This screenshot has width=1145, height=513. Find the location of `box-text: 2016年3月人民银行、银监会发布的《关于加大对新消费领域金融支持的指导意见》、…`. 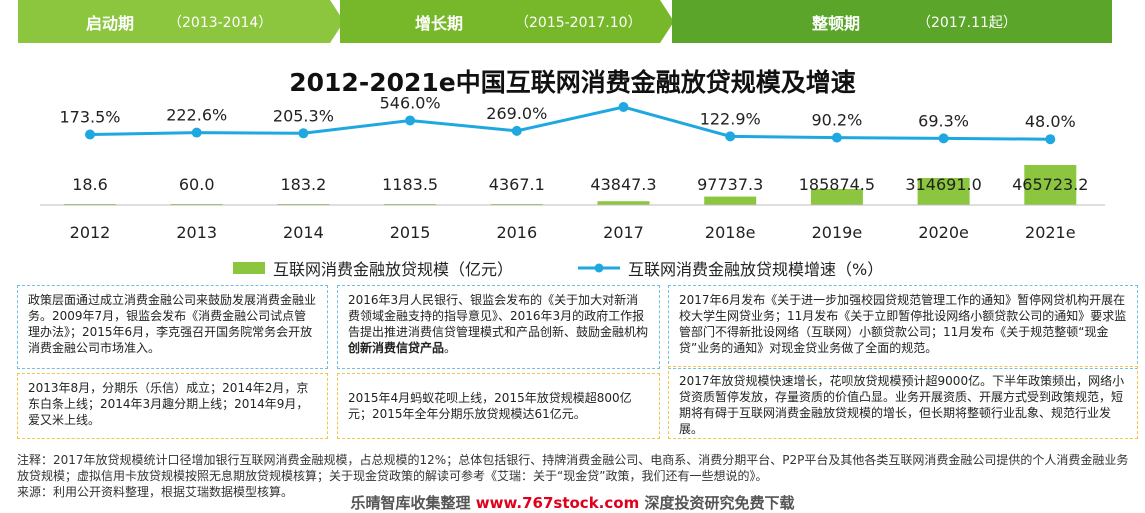

box-text: 2016年3月人民银行、银监会发布的《关于加大对新消费领域金融支持的指导意见》、… is located at coordinates (498, 316).